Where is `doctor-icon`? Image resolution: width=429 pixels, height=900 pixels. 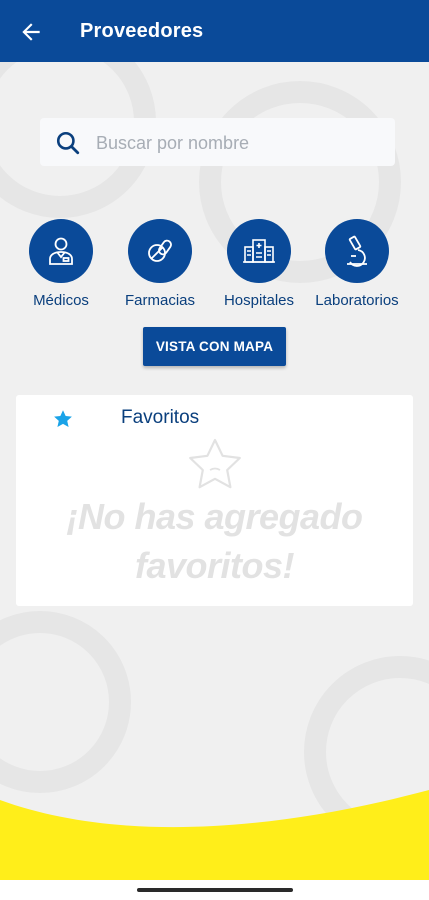 doctor-icon is located at coordinates (61, 251).